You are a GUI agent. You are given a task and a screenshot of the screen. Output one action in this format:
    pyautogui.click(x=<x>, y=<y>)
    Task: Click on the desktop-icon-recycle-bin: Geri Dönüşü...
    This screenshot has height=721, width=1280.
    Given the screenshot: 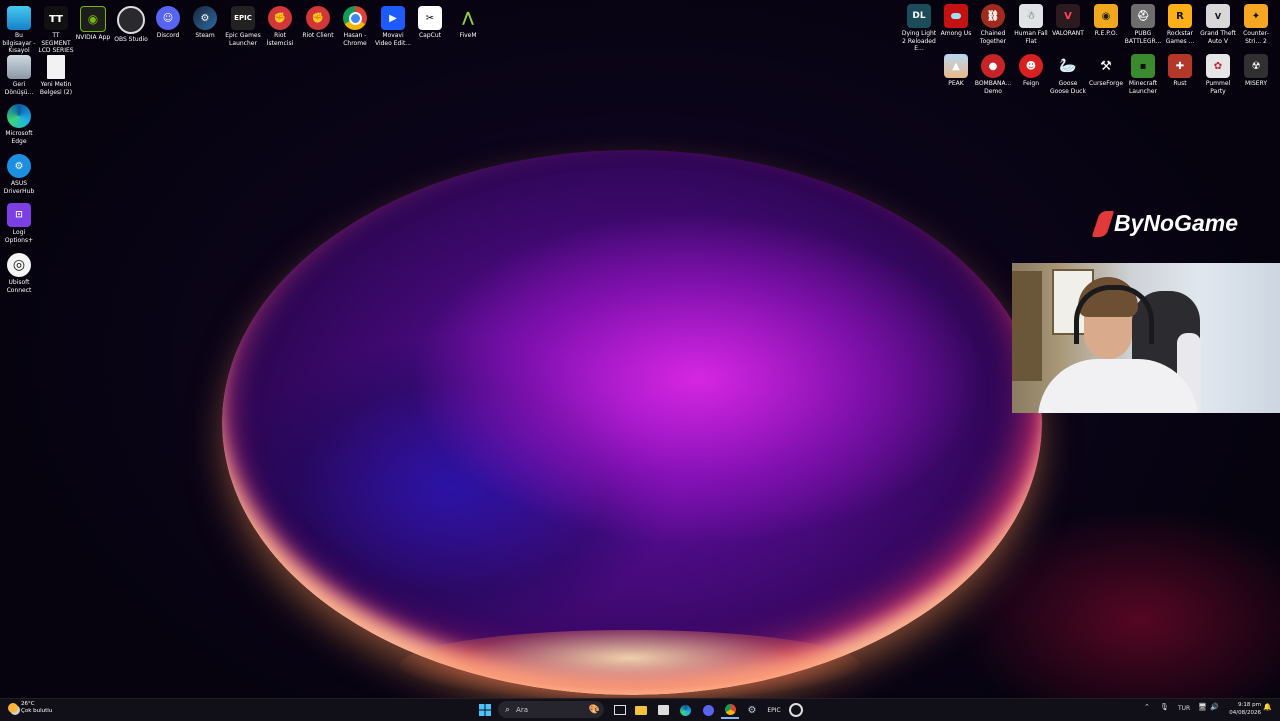 What is the action you would take?
    pyautogui.click(x=19, y=75)
    